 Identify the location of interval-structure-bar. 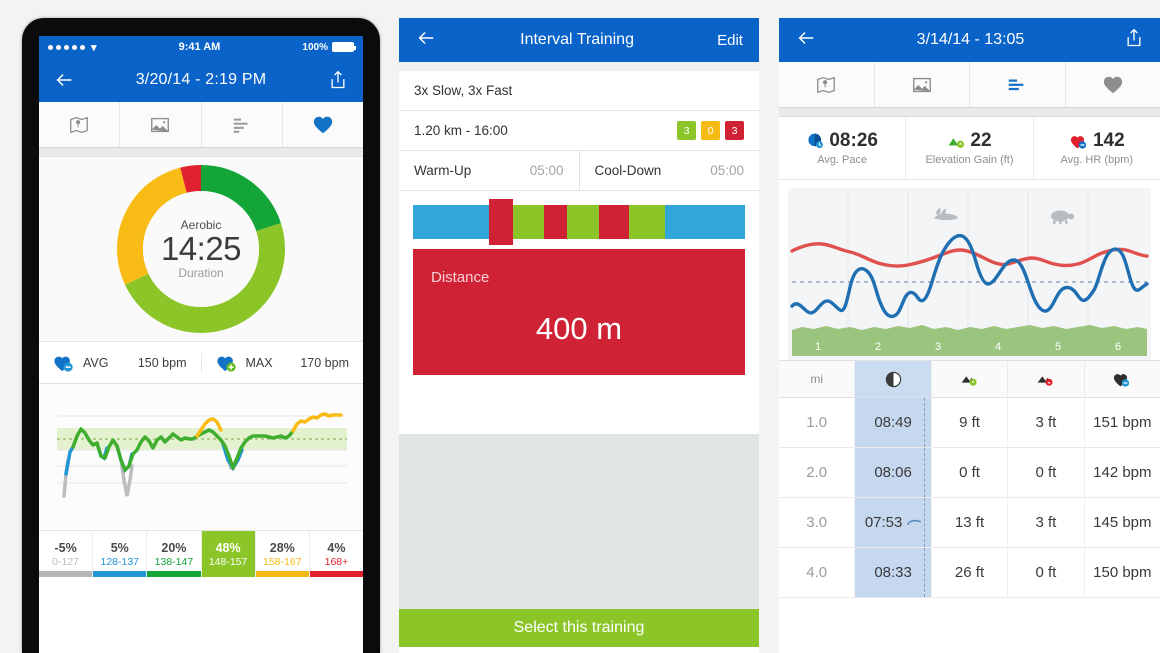
(579, 219).